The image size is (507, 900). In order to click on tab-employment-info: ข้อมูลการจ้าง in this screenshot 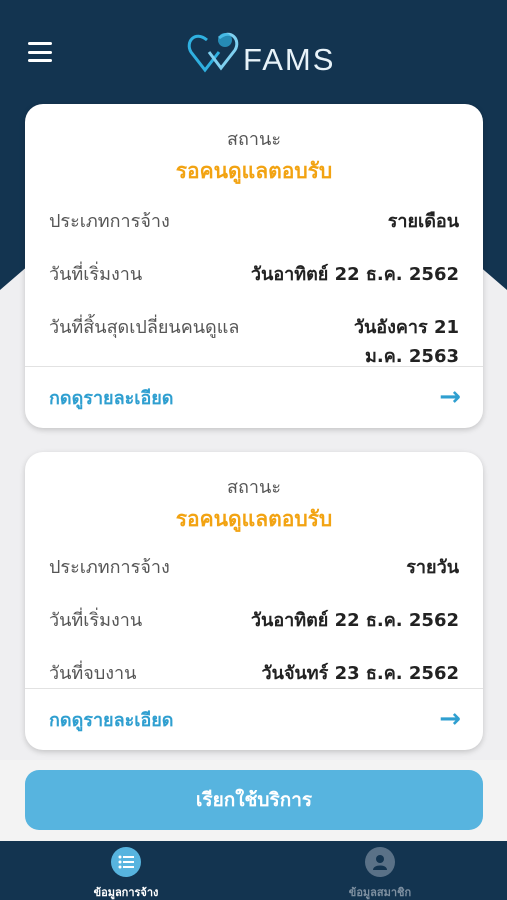, I will do `click(126, 873)`.